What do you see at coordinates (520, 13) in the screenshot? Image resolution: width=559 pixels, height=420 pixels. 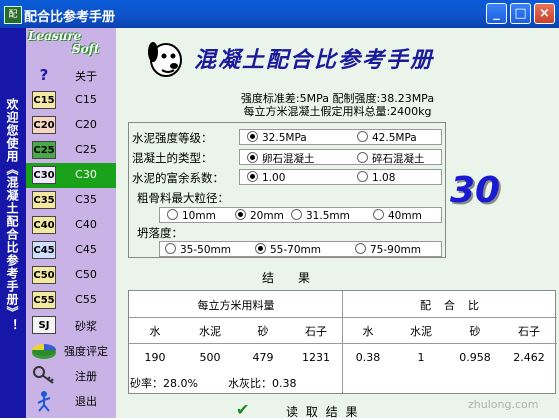 I see `maximize-button: □` at bounding box center [520, 13].